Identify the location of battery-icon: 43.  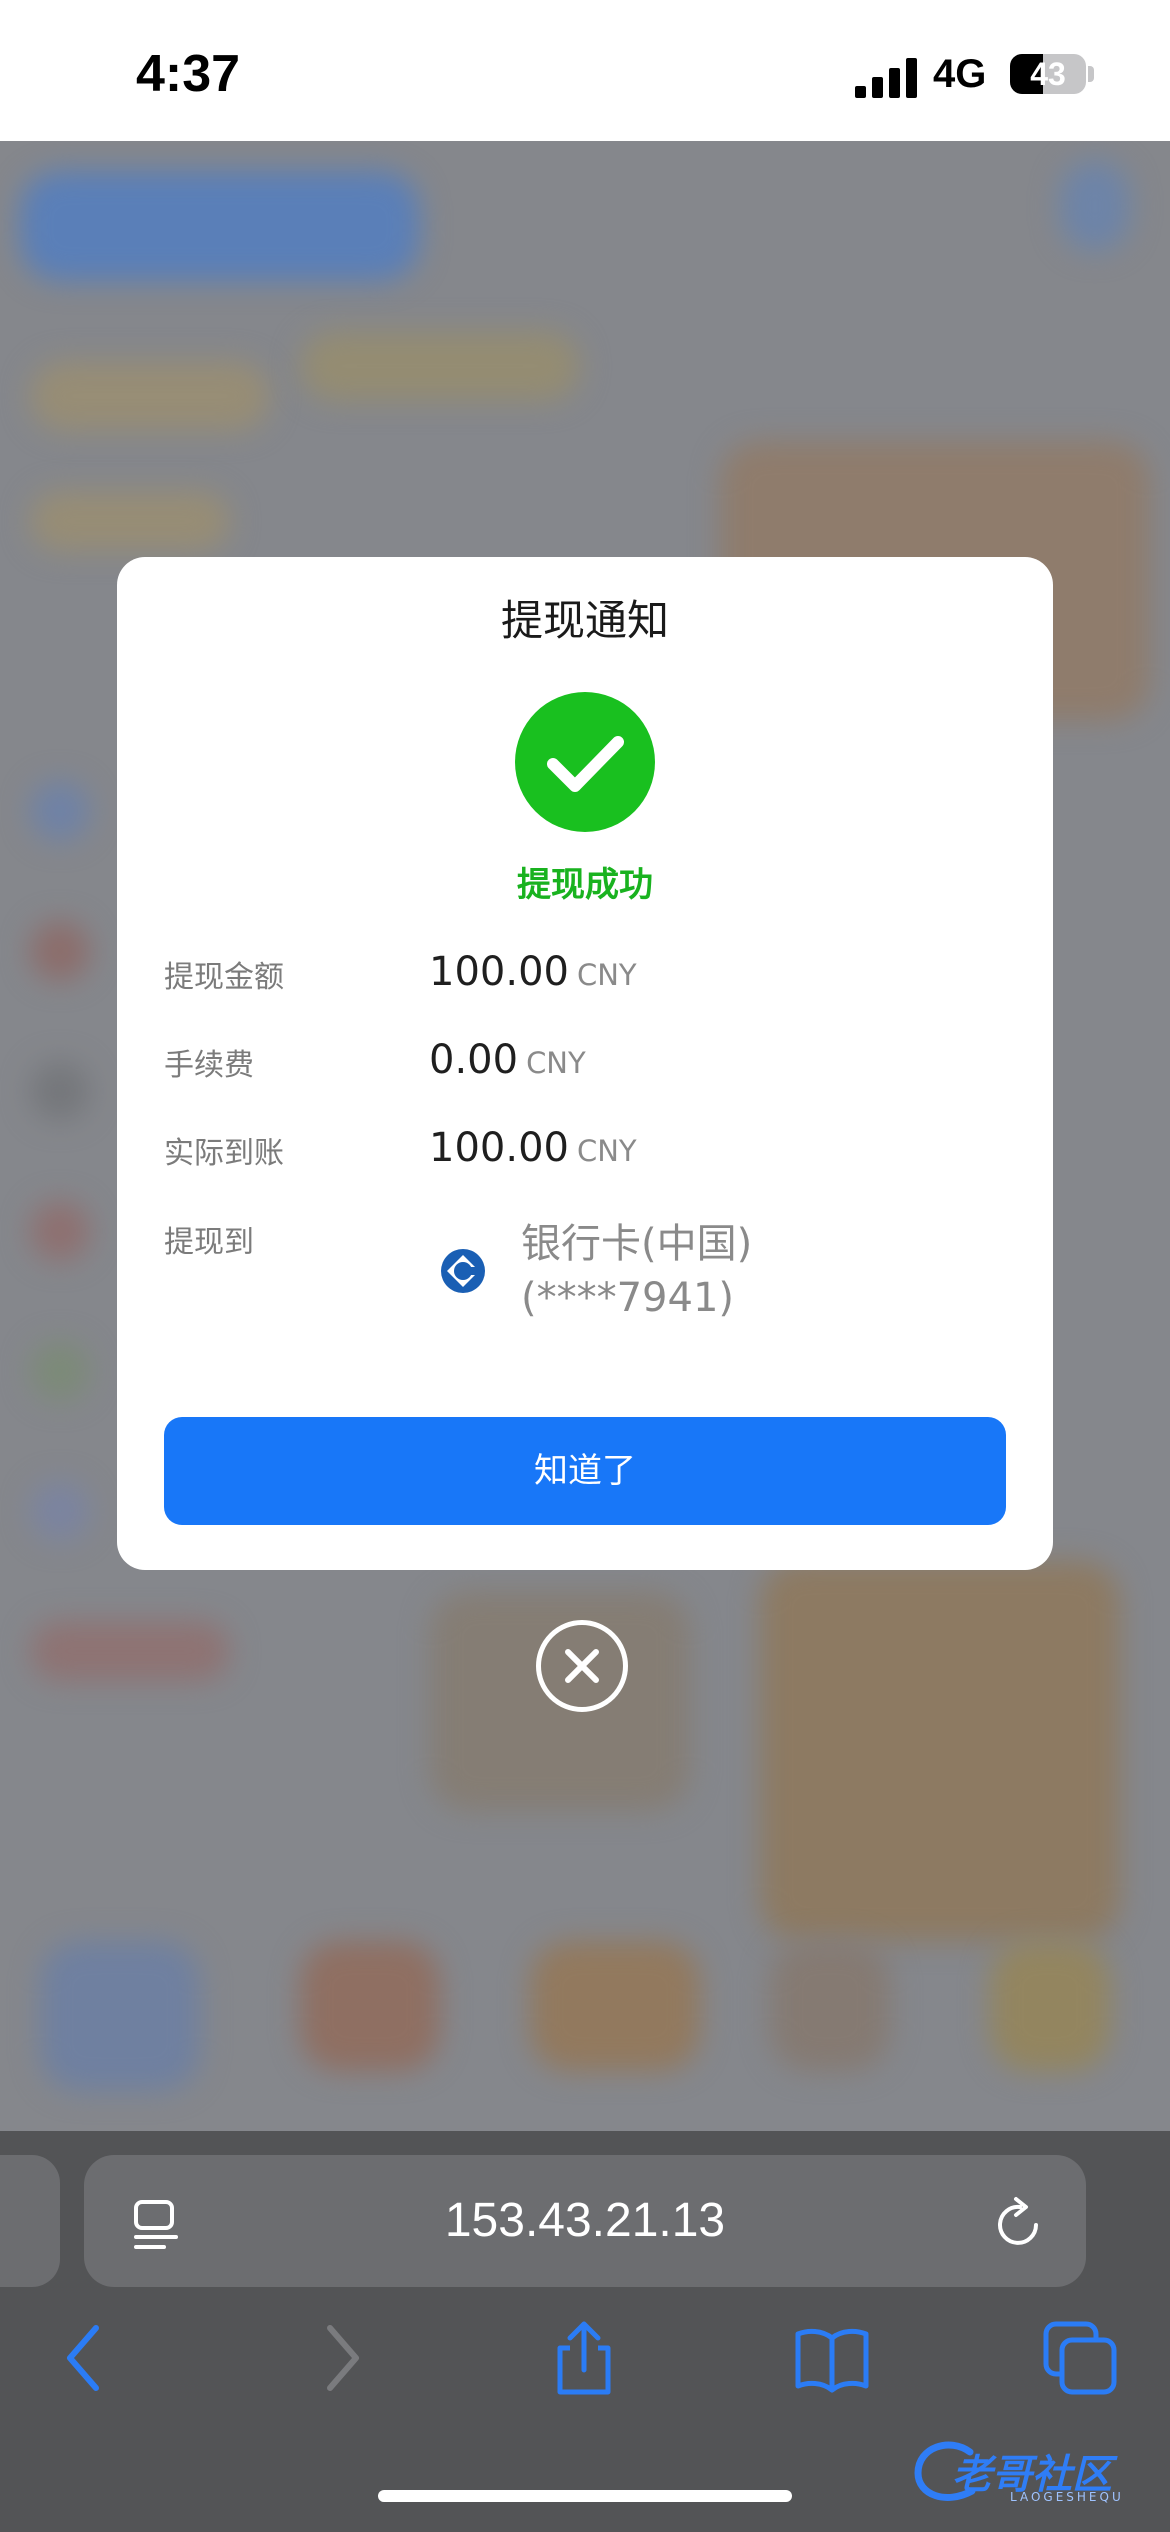
(1048, 74).